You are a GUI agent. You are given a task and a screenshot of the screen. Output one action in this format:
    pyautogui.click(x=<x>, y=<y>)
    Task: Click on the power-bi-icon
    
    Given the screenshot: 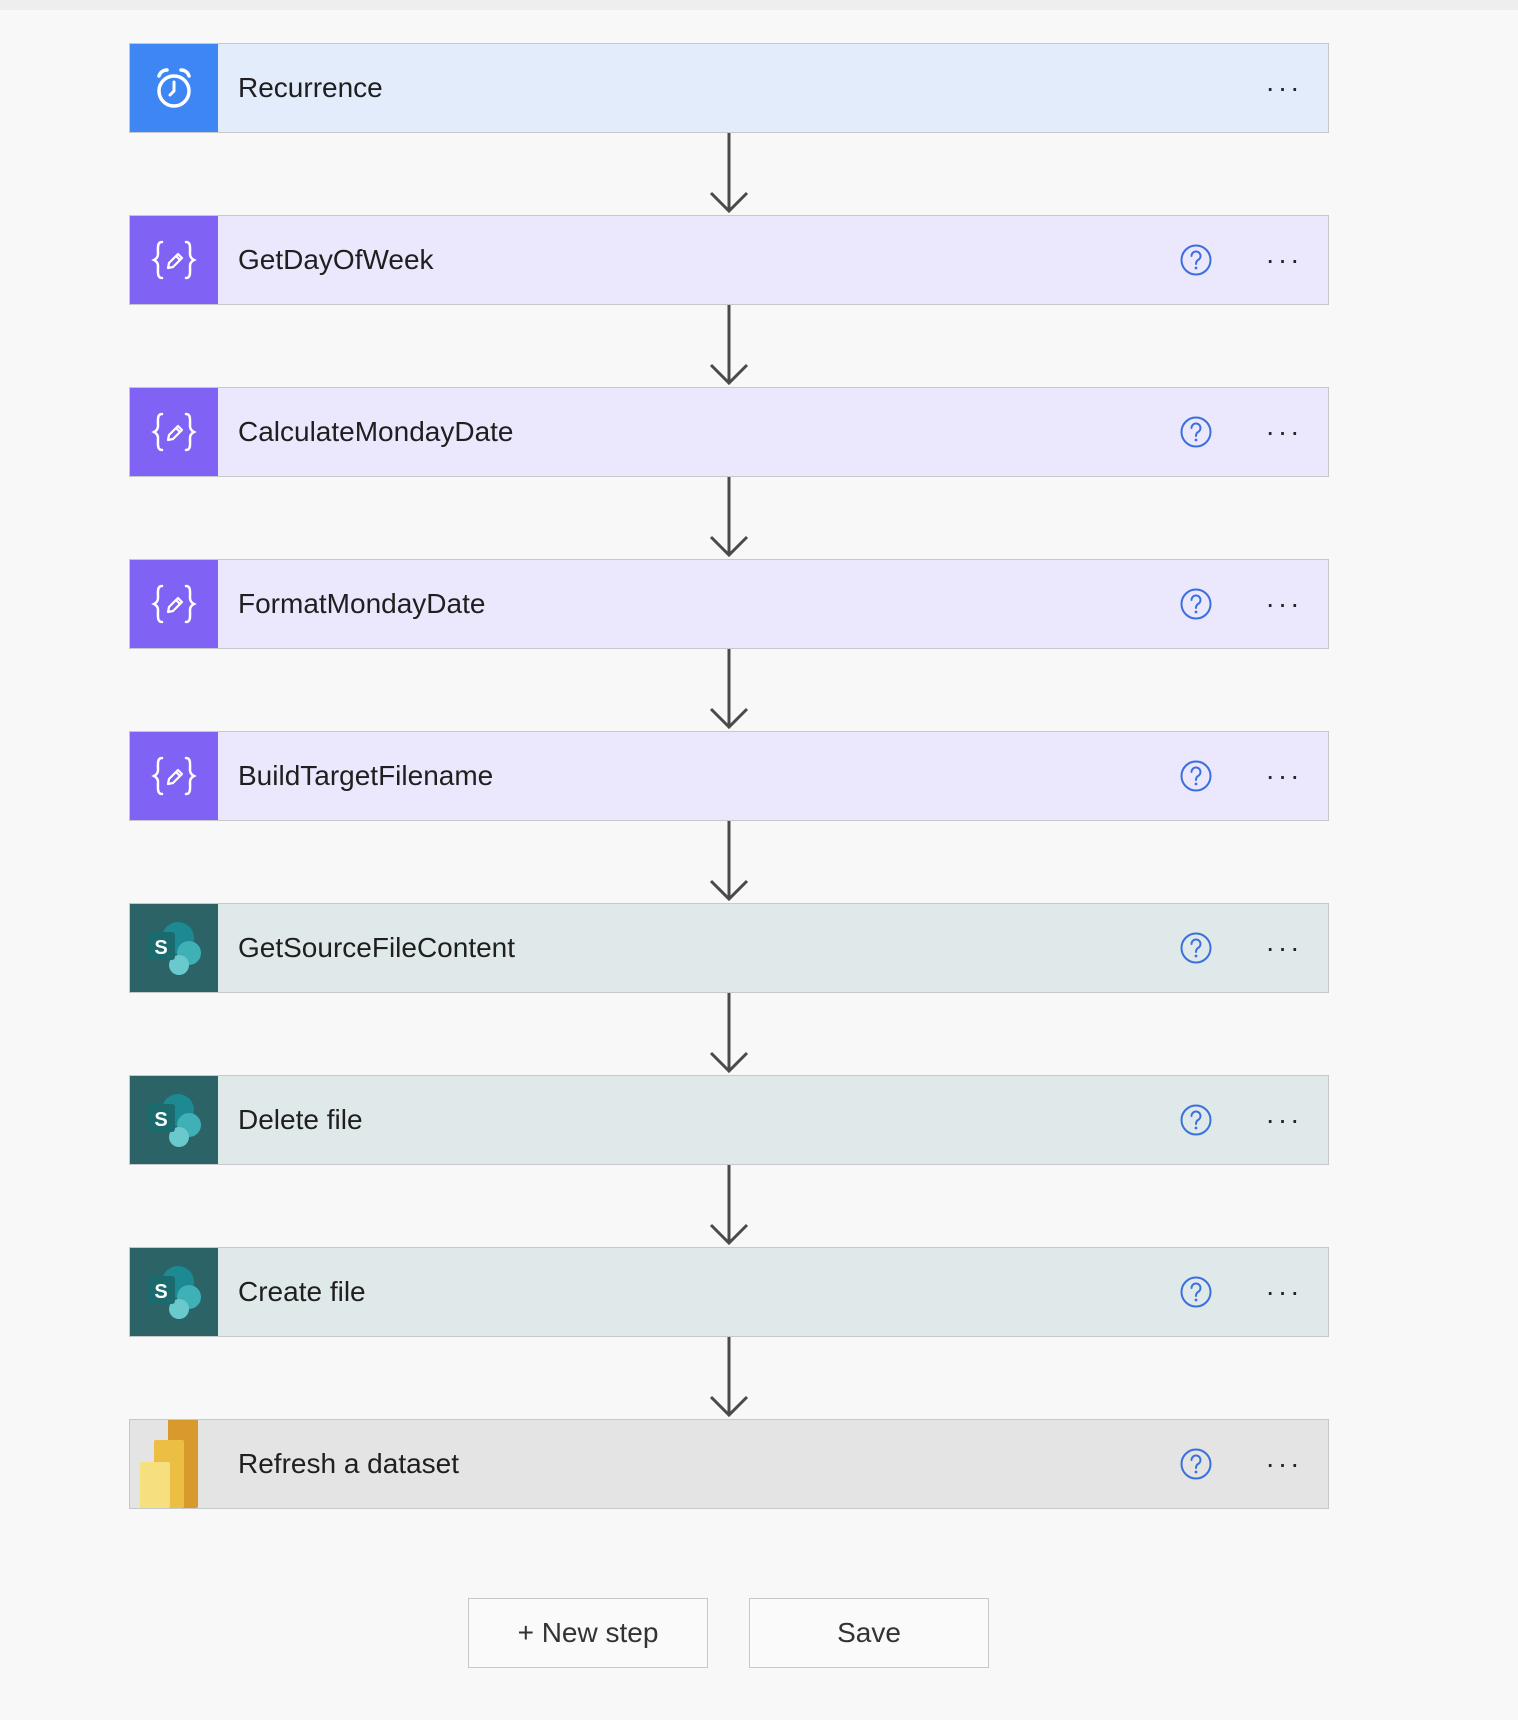 What is the action you would take?
    pyautogui.click(x=169, y=1464)
    